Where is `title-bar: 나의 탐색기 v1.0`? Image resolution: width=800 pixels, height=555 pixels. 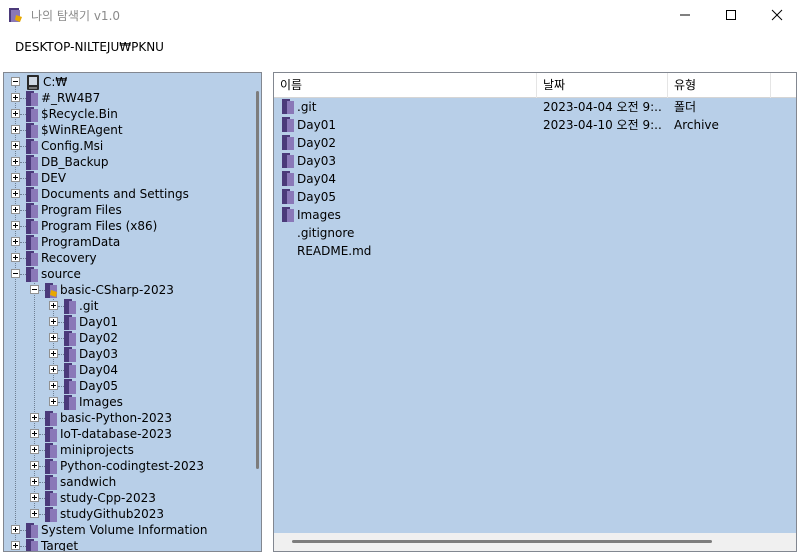
title-bar: 나의 탐색기 v1.0 is located at coordinates (400, 15).